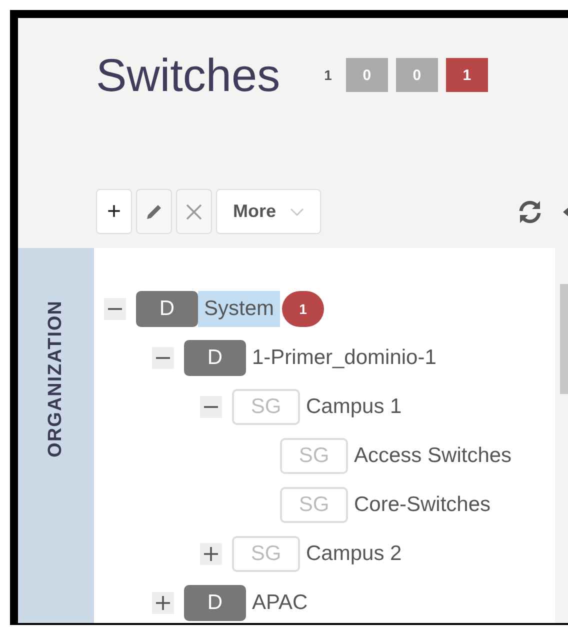 This screenshot has height=627, width=568. What do you see at coordinates (354, 406) in the screenshot?
I see `tree-item: Campus 1` at bounding box center [354, 406].